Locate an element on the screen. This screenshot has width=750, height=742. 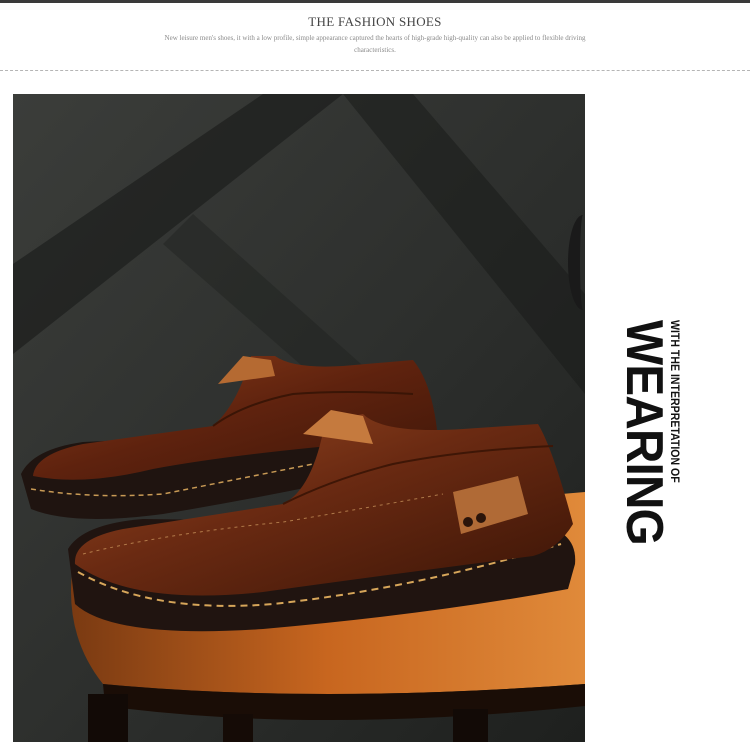
side-caption-big: WEARING is located at coordinates (644, 432).